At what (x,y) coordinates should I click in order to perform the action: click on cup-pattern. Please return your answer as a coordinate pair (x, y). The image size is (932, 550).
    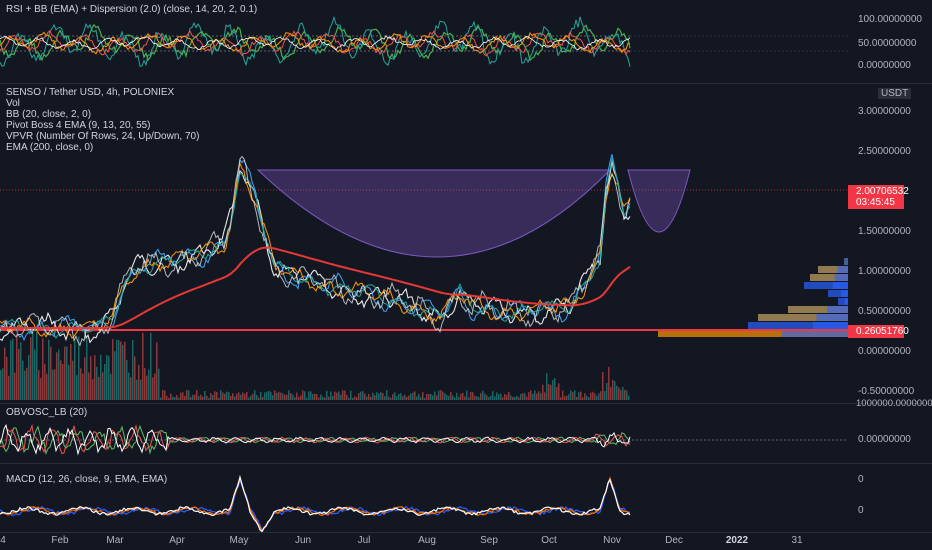
    Looking at the image, I should click on (434, 213).